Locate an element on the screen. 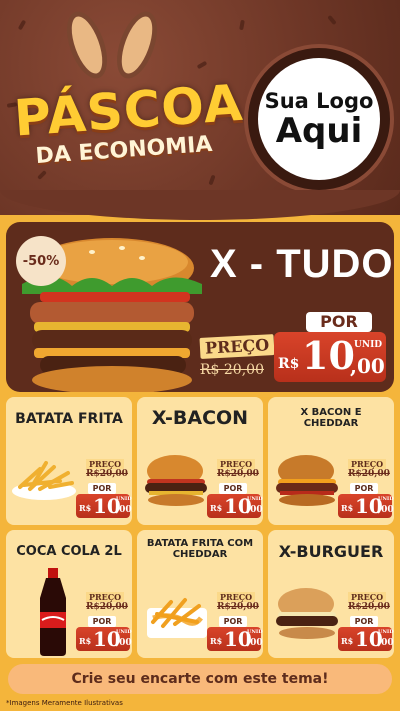 Image resolution: width=400 pixels, height=711 pixels. product-name: X-BACON is located at coordinates (200, 418).